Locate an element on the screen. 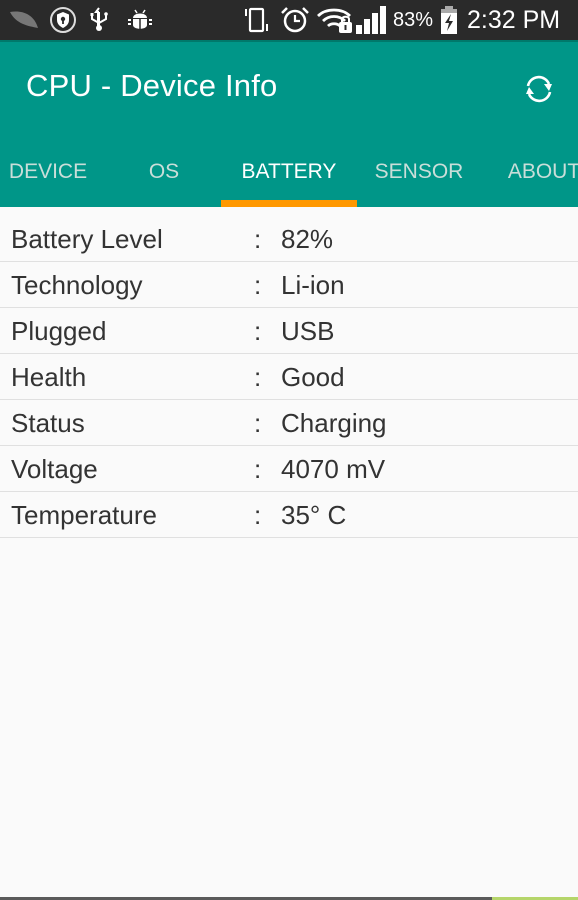 This screenshot has height=900, width=578. row-label: Health is located at coordinates (49, 377).